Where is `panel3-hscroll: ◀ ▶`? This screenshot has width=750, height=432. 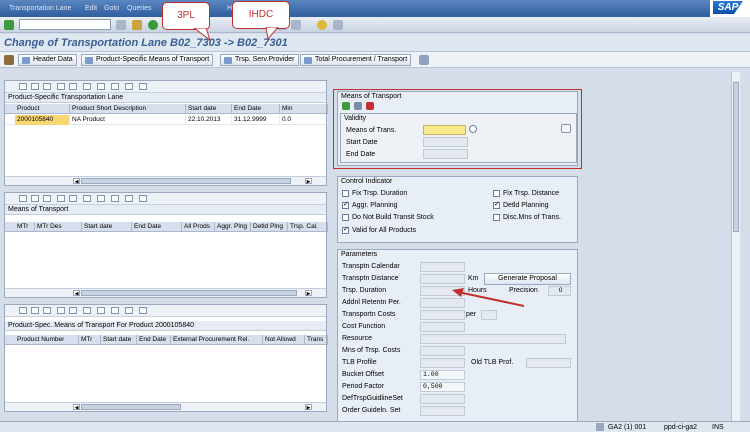 panel3-hscroll: ◀ ▶ is located at coordinates (165, 406).